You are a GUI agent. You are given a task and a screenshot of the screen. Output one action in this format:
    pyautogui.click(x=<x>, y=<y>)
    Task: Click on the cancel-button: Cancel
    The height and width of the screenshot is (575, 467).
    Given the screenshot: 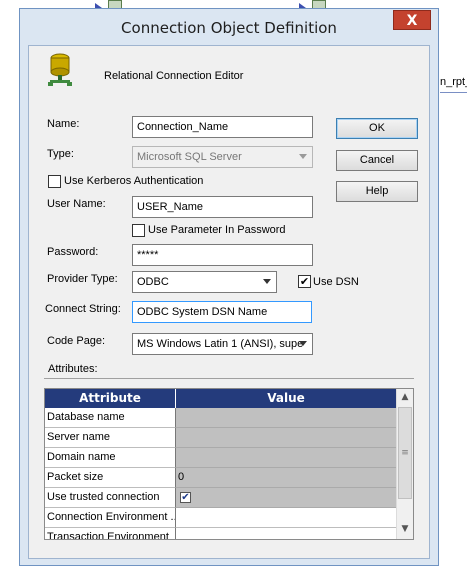 What is the action you would take?
    pyautogui.click(x=377, y=160)
    